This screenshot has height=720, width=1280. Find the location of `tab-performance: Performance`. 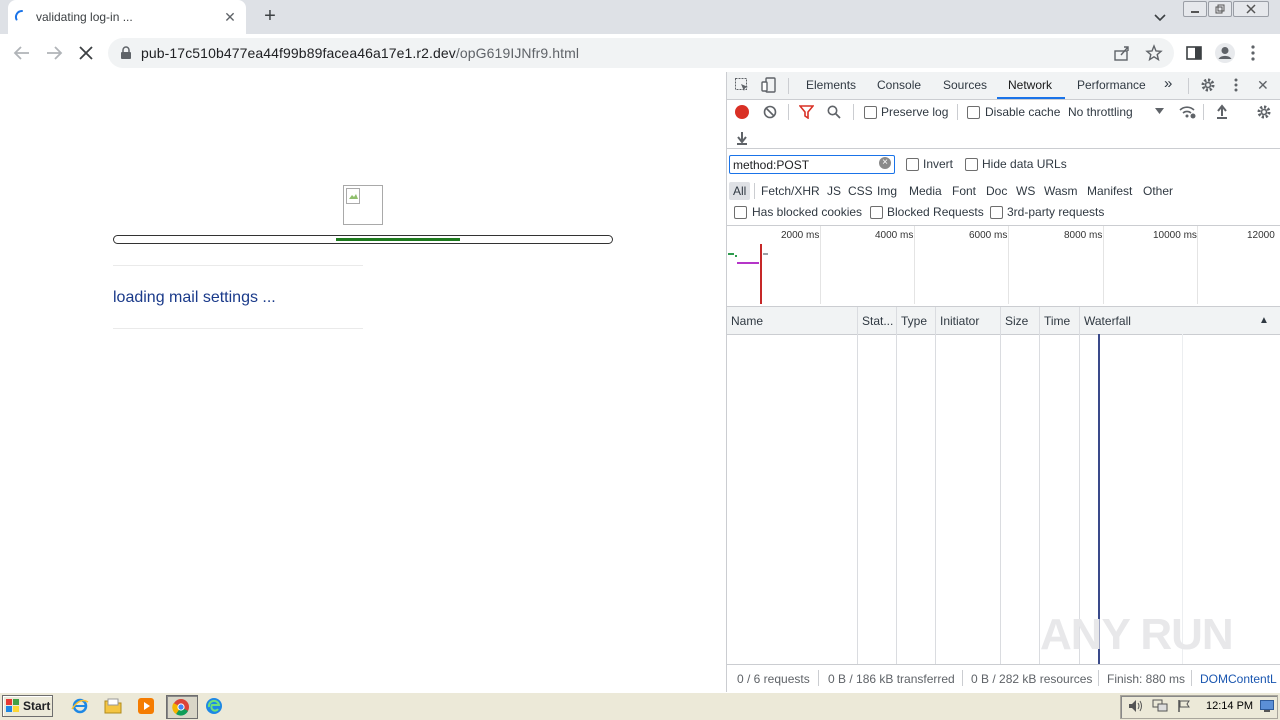

tab-performance: Performance is located at coordinates (1111, 85).